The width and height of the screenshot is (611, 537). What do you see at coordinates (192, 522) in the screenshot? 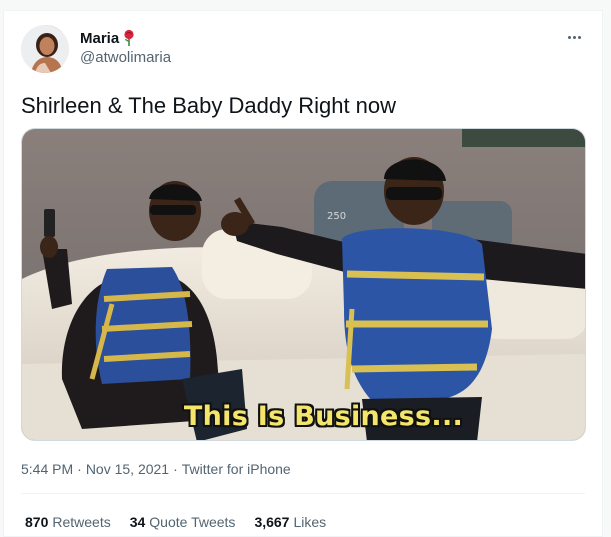
I see `quote-tweets-label: Quote Tweets` at bounding box center [192, 522].